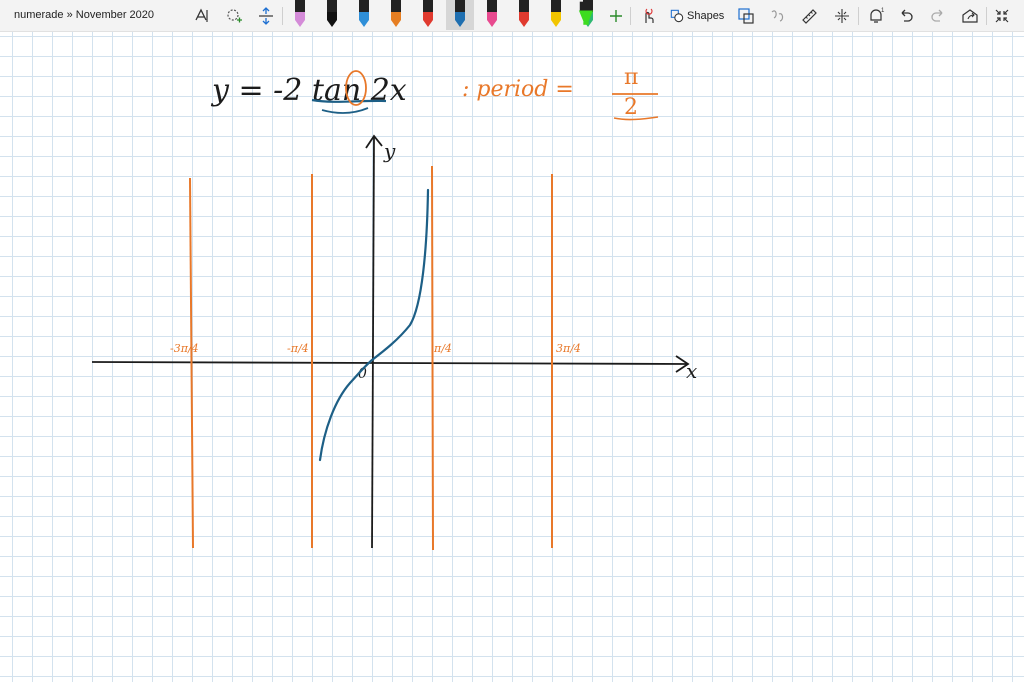 Image resolution: width=1024 pixels, height=682 pixels. I want to click on shapes-button: Shapes, so click(697, 16).